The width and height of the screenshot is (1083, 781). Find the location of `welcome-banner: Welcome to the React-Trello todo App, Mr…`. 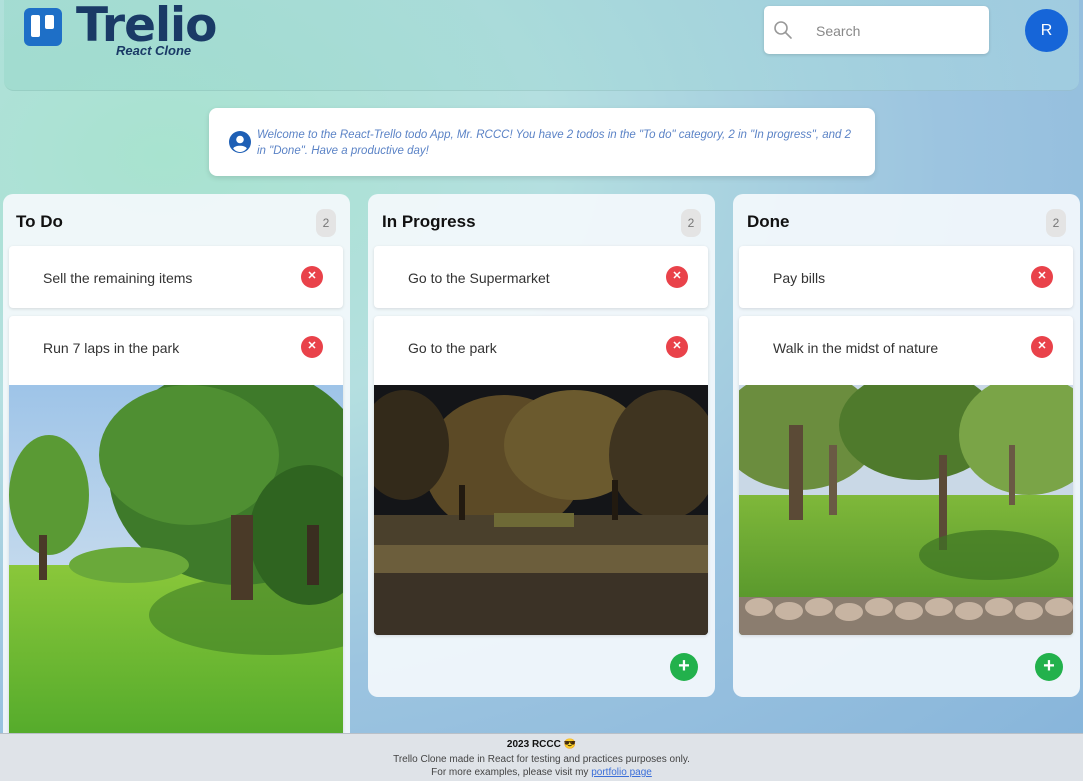

welcome-banner: Welcome to the React-Trello todo App, Mr… is located at coordinates (542, 142).